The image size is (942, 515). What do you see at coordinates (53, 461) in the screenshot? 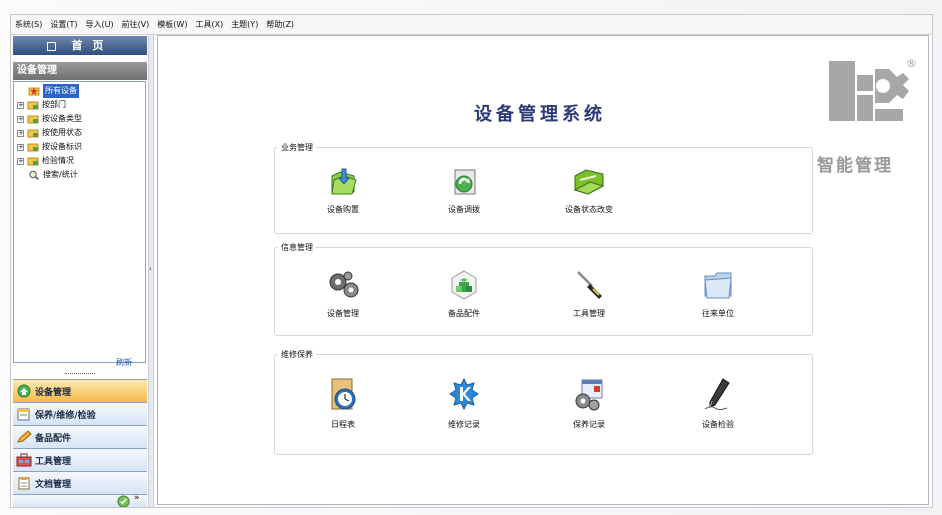
I see `nav-label: 工具管理` at bounding box center [53, 461].